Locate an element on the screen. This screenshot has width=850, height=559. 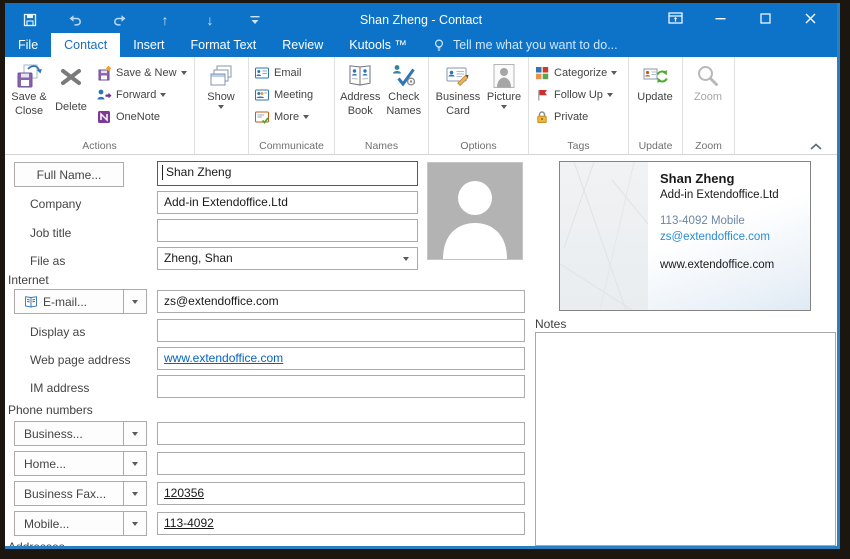
move-down-icon: ↓ is located at coordinates (210, 20).